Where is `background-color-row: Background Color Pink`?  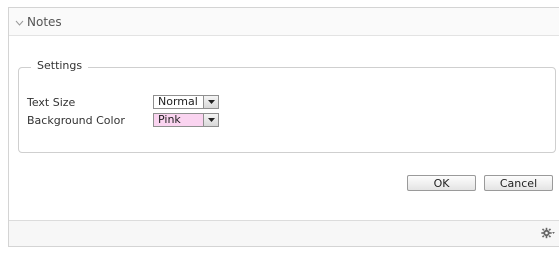
background-color-row: Background Color Pink is located at coordinates (123, 120).